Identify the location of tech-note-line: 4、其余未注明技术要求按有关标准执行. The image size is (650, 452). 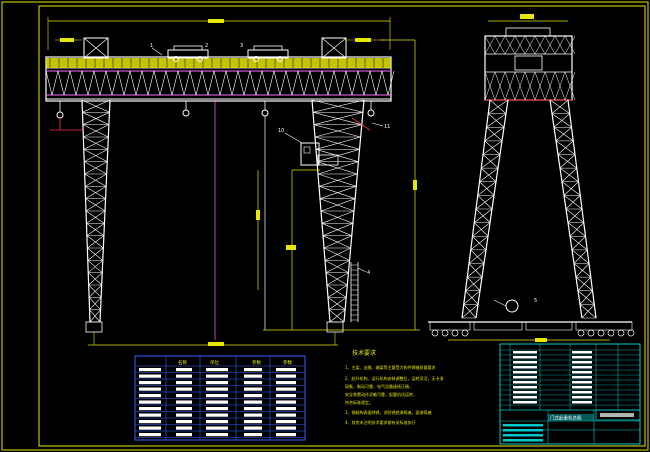
(380, 422).